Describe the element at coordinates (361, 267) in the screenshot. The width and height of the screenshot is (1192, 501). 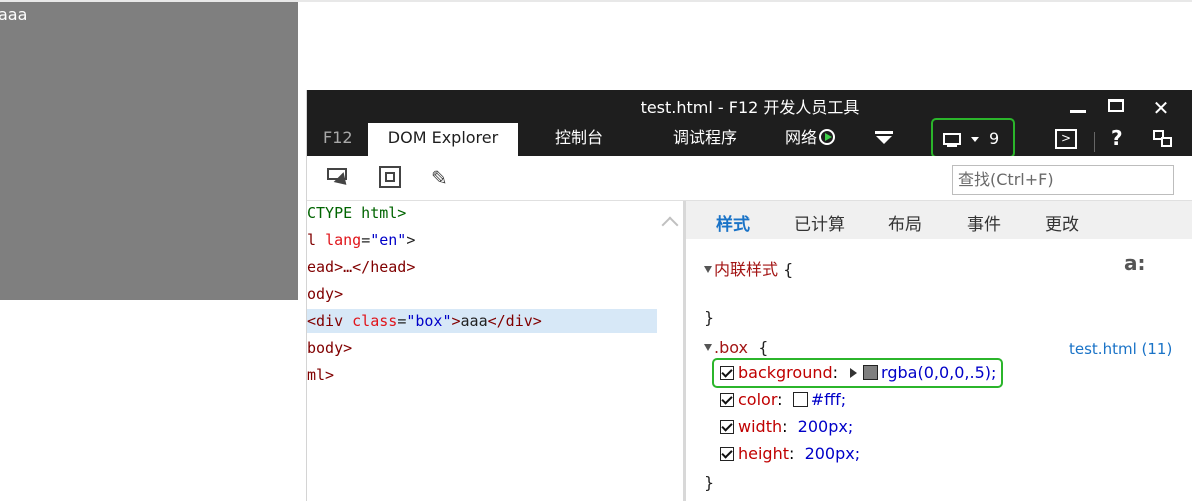
I see `head-tag: ead>…</head>` at that location.